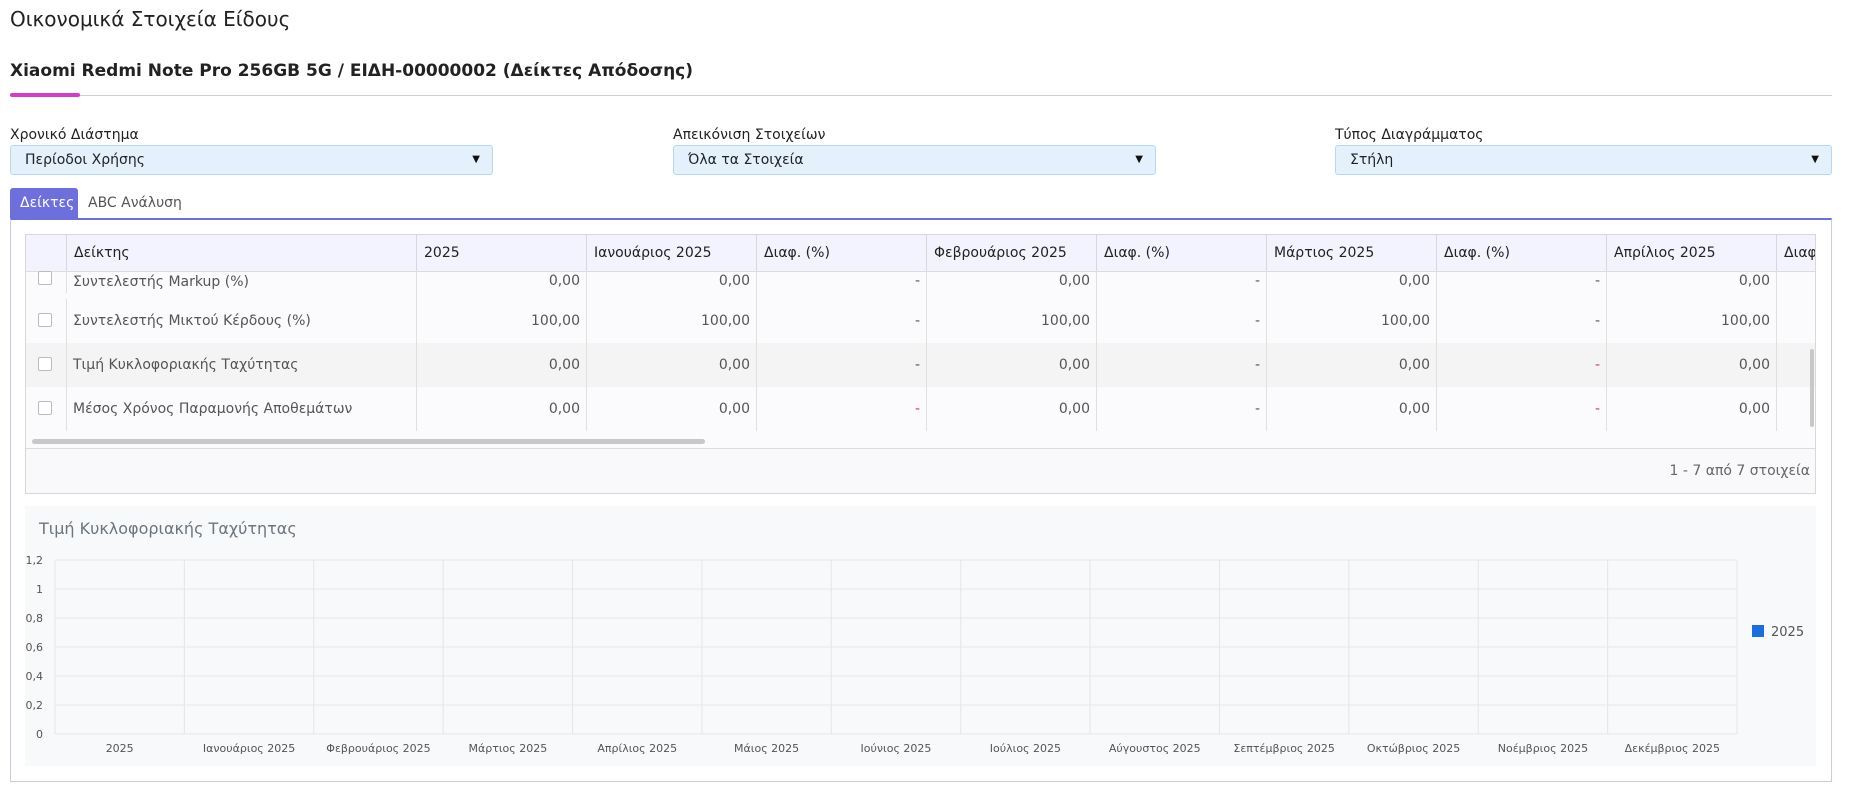  I want to click on legend-label: 2025, so click(1787, 632).